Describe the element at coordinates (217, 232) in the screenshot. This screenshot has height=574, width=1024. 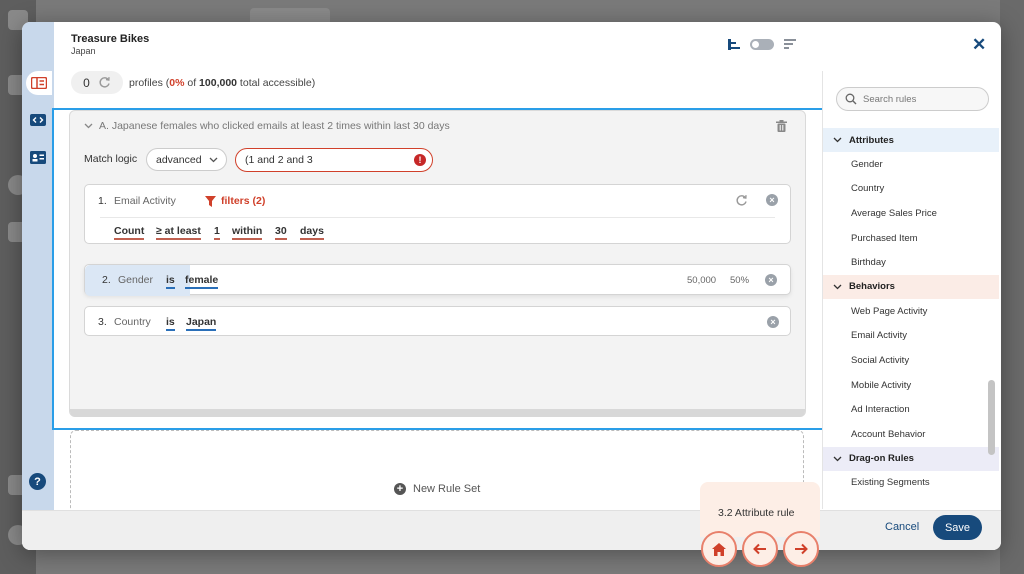
I see `count-value-token: 1` at that location.